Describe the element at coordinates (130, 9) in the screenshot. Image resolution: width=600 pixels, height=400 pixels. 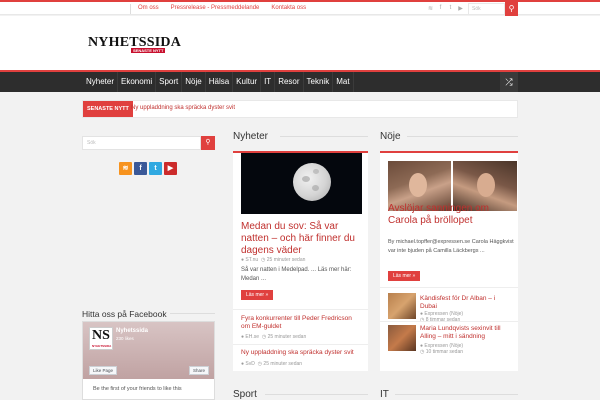
I see `top-bar-separator` at that location.